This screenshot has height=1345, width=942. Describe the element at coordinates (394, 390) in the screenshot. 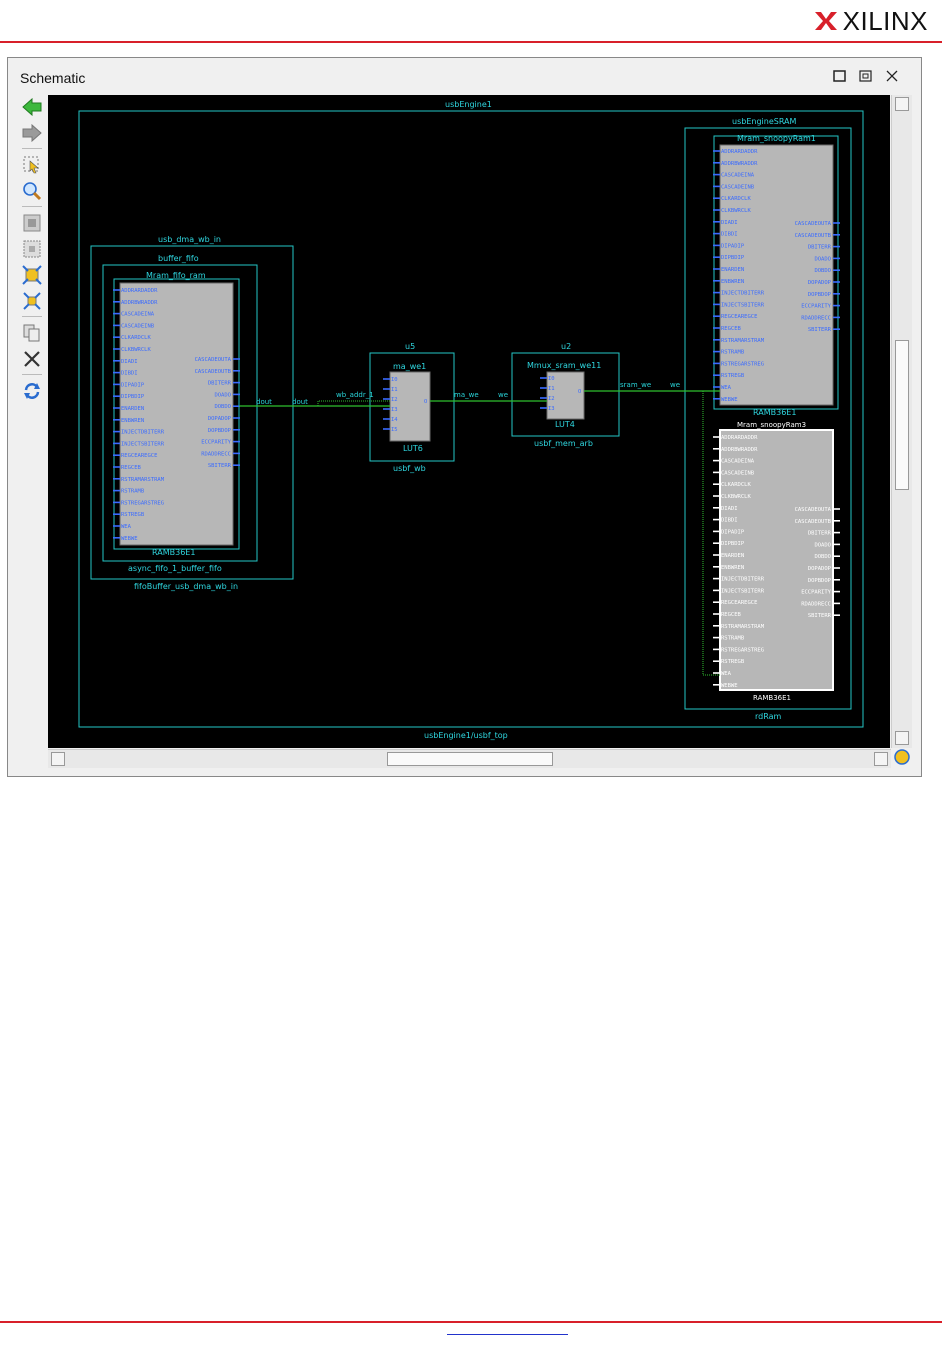

I see `pin-label: I1` at that location.